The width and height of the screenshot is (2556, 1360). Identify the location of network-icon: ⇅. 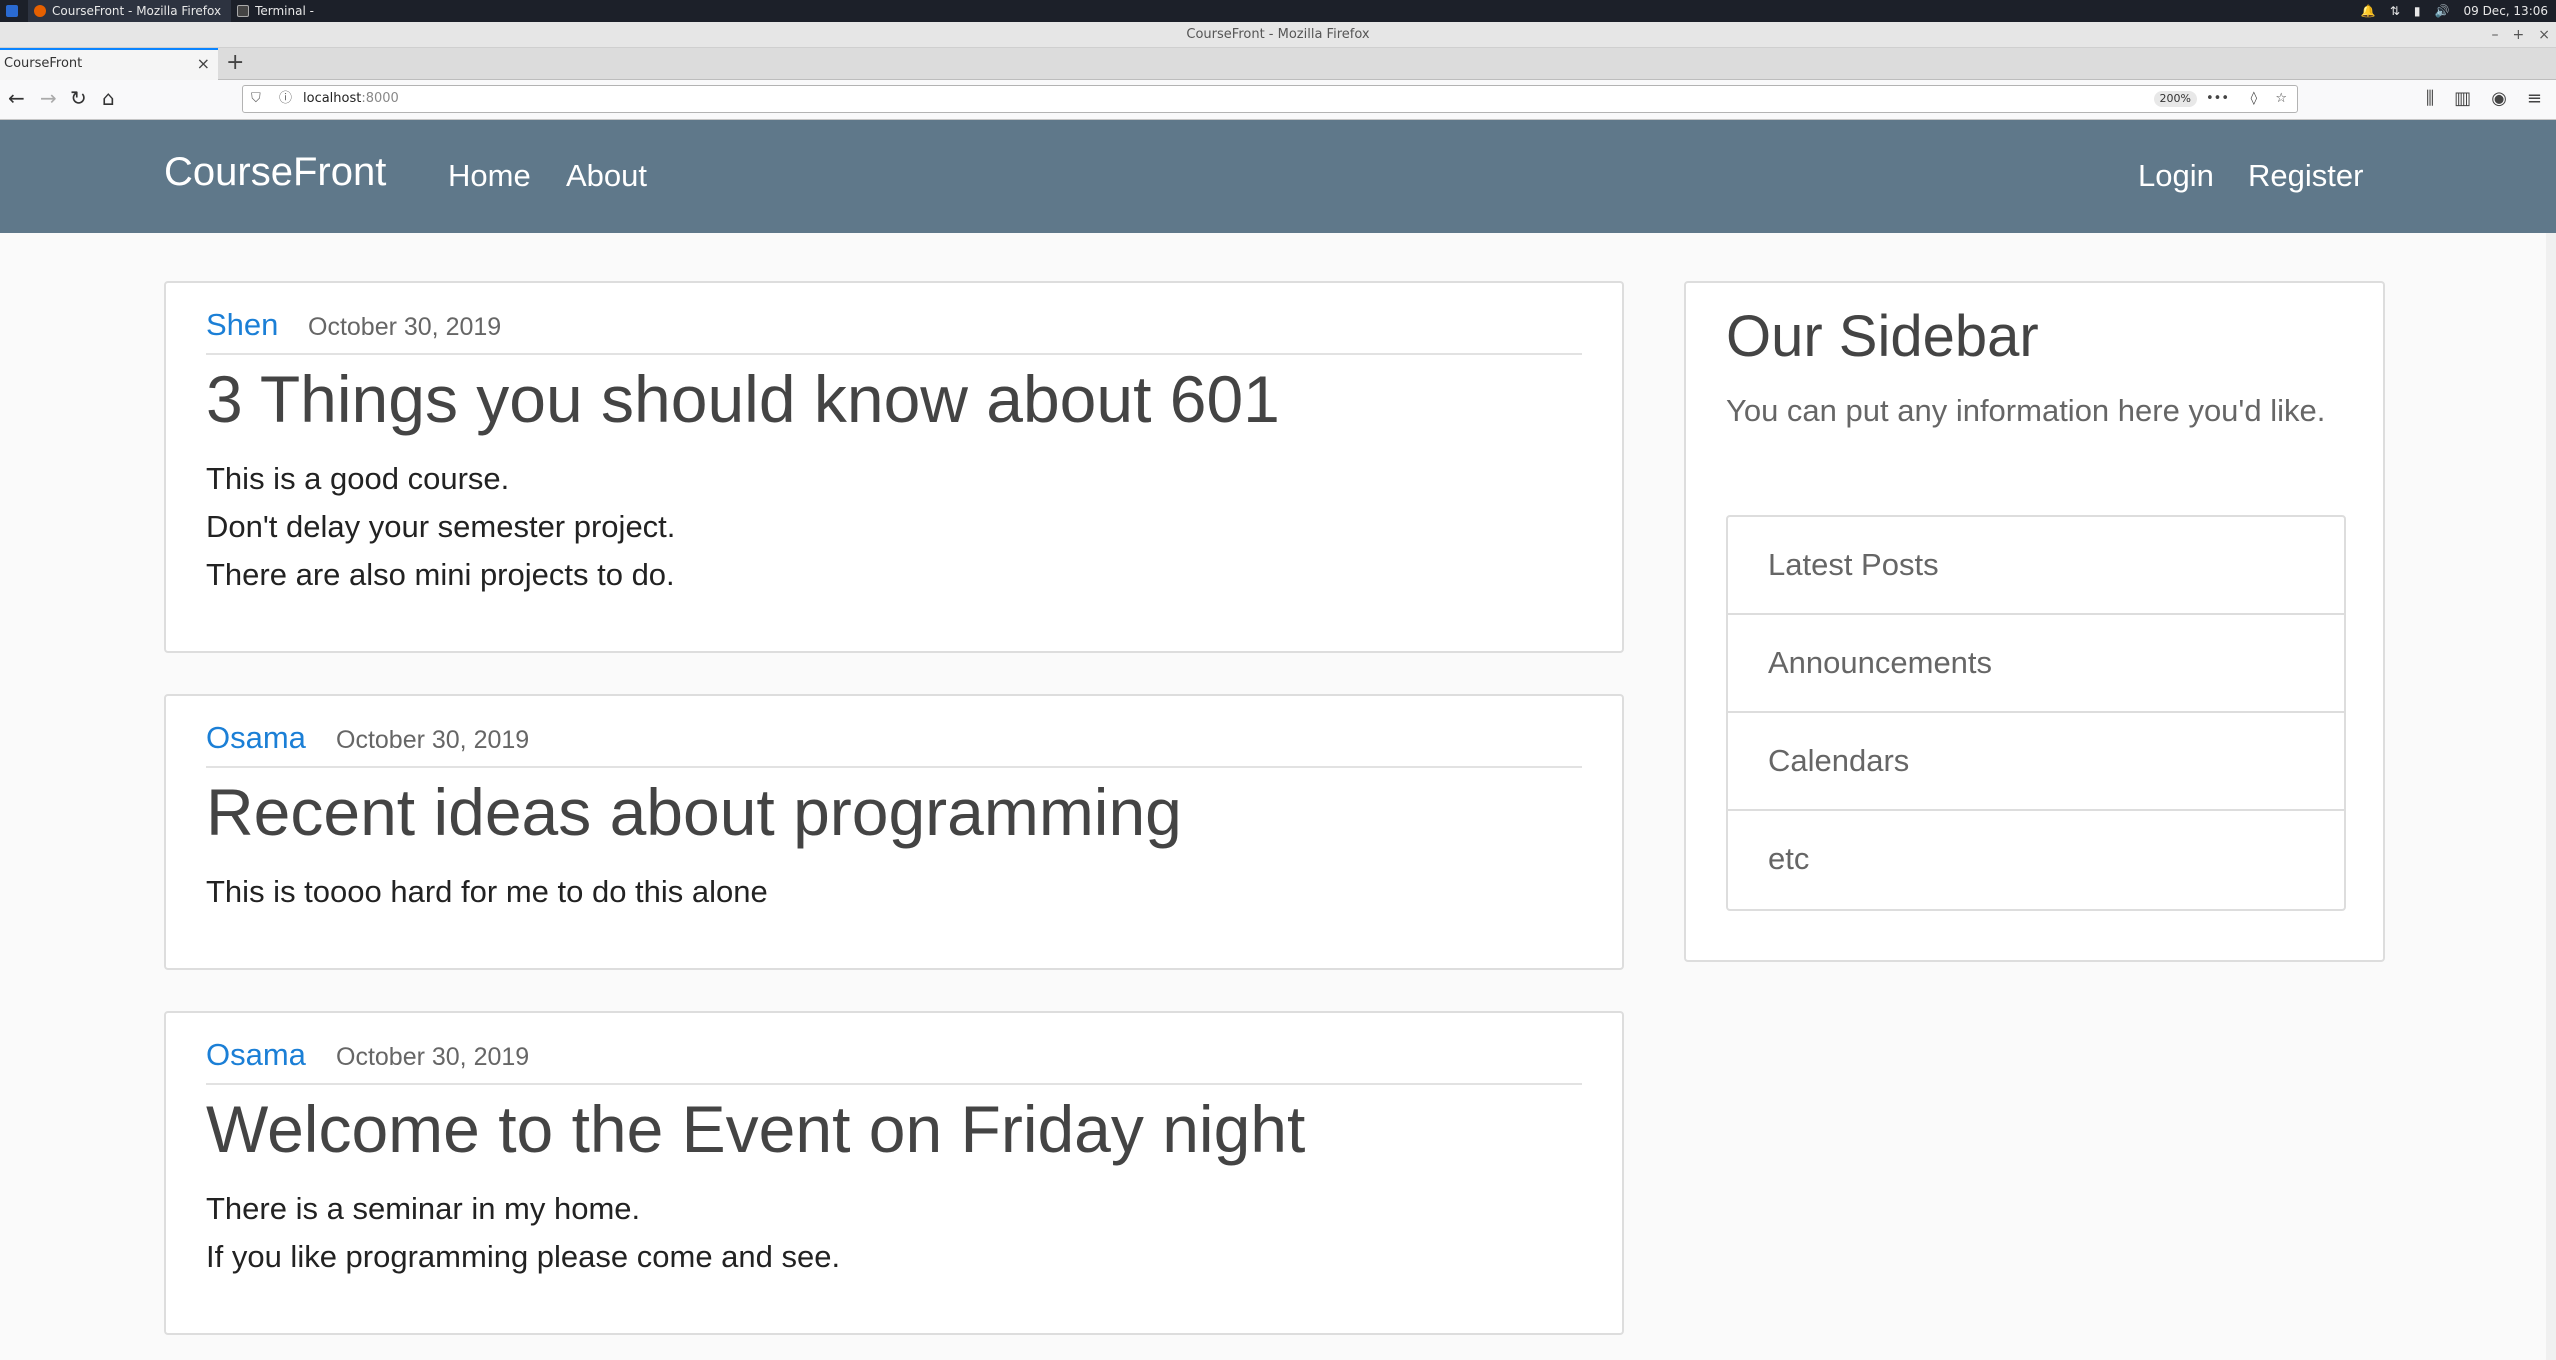
(2395, 11).